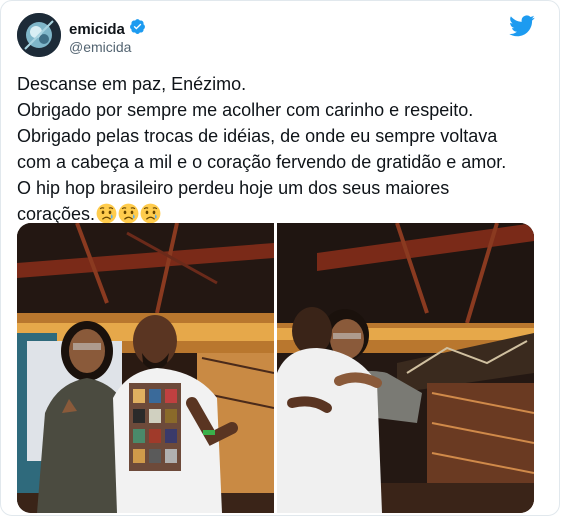  Describe the element at coordinates (56, 214) in the screenshot. I see `tweet-line: corações.` at that location.